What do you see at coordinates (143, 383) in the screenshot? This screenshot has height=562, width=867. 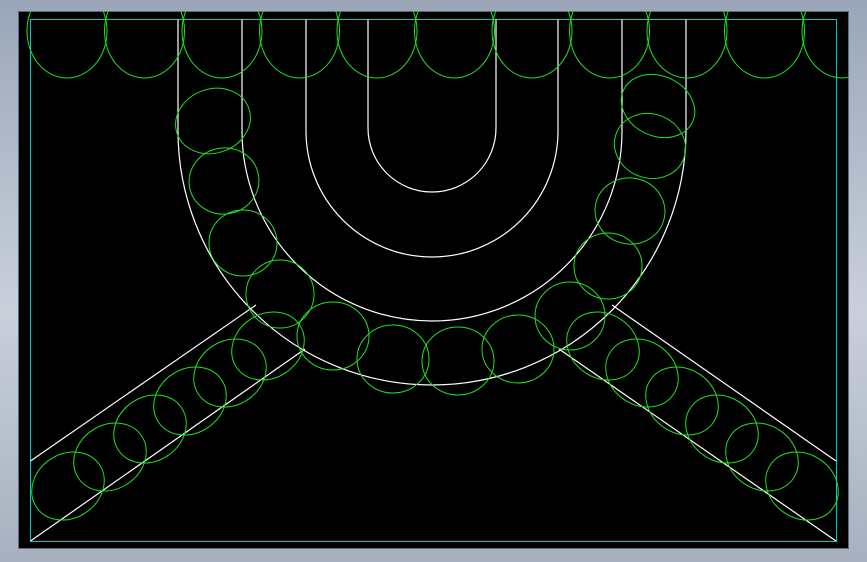 I see `left-strap-top-line` at bounding box center [143, 383].